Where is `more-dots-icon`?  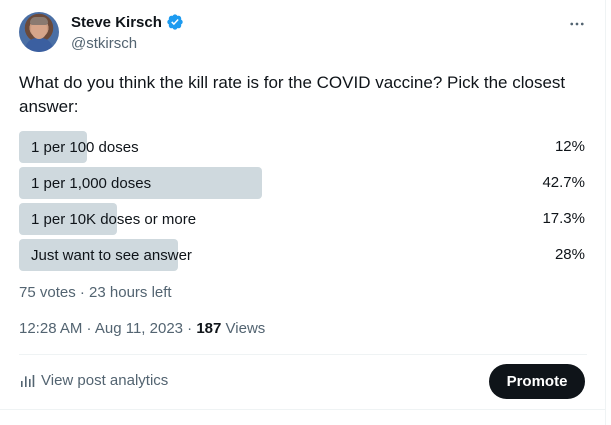
more-dots-icon is located at coordinates (577, 24).